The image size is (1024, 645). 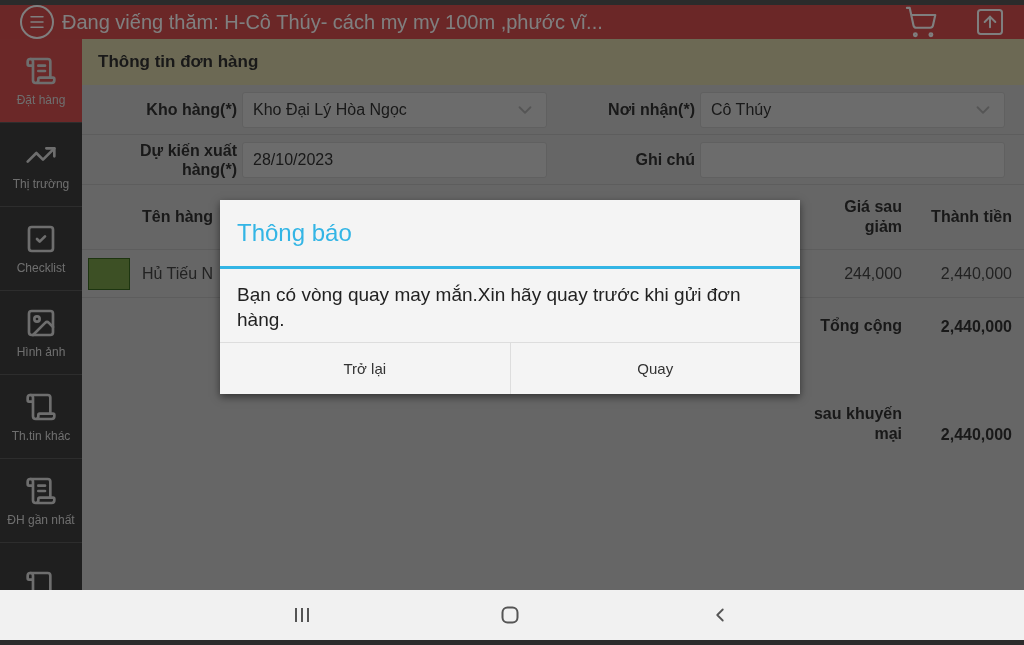 I want to click on field-label: Ghi chú, so click(x=664, y=159).